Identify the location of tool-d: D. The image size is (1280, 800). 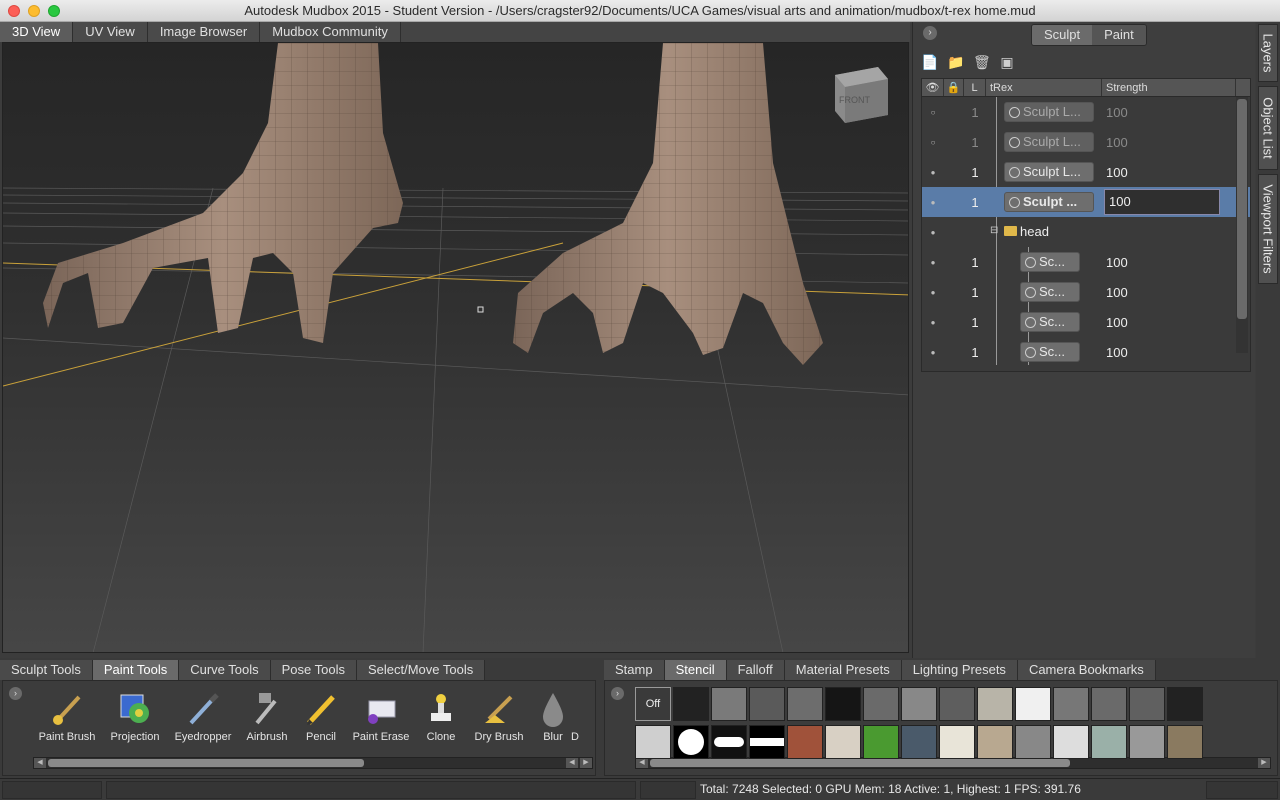
(575, 717).